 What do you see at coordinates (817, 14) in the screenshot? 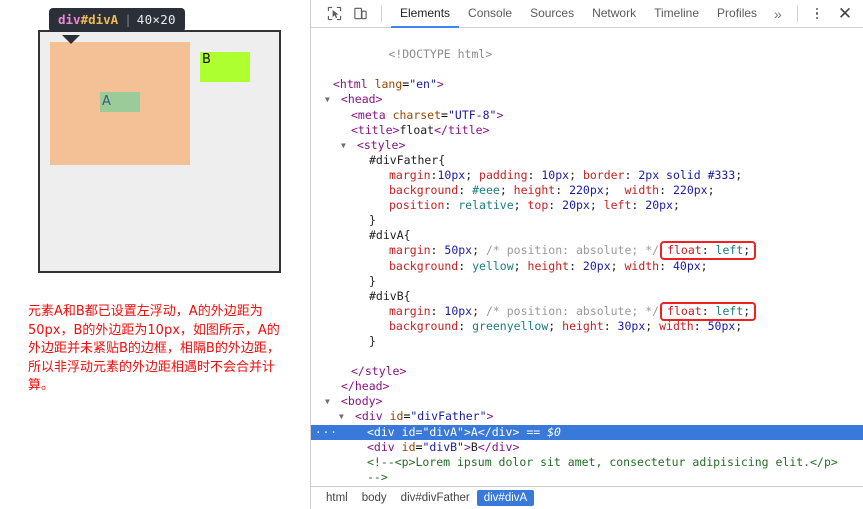
I see `kebab-menu-icon` at bounding box center [817, 14].